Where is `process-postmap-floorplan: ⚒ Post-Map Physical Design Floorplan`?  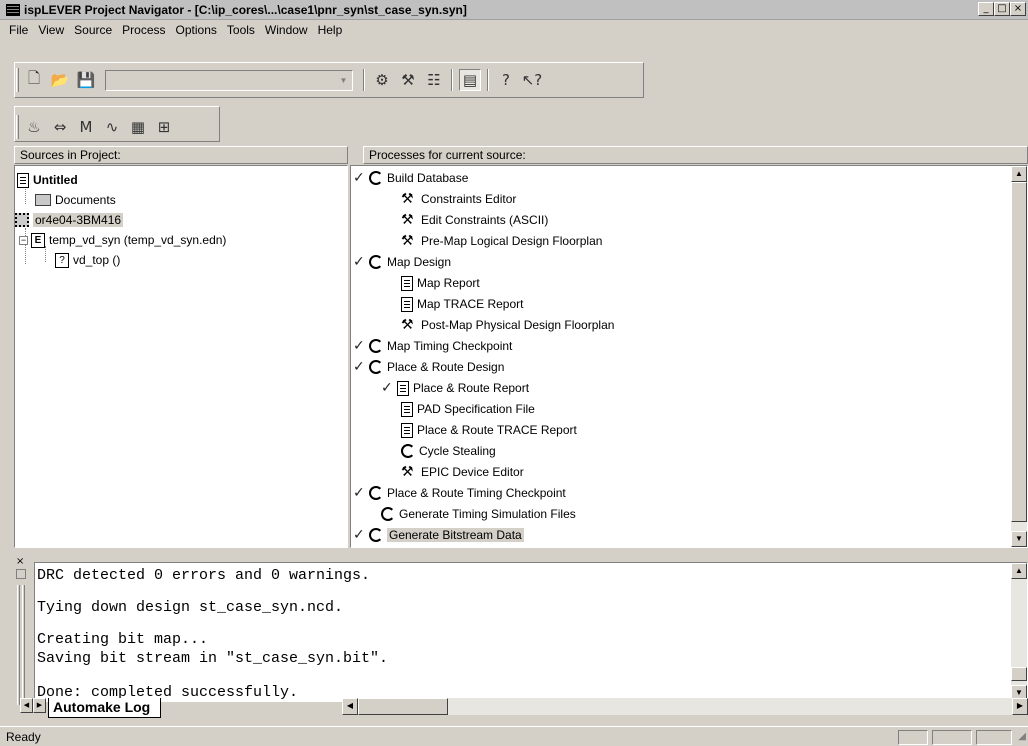
process-postmap-floorplan: ⚒ Post-Map Physical Design Floorplan is located at coordinates (507, 325).